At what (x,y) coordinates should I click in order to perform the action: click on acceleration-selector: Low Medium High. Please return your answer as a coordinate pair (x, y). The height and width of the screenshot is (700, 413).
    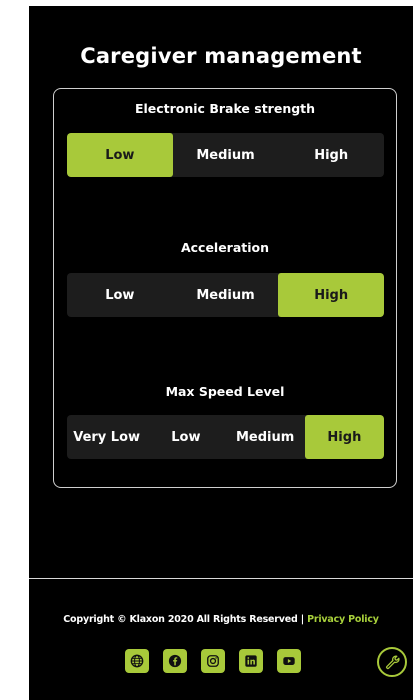
    Looking at the image, I should click on (225, 295).